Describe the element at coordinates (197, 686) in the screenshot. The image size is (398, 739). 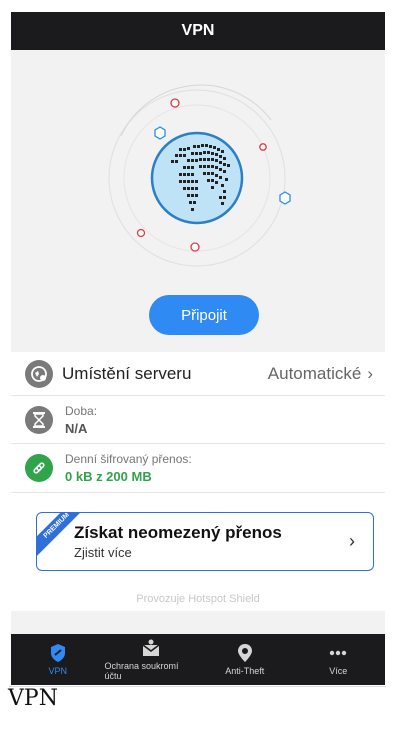
I see `divider` at that location.